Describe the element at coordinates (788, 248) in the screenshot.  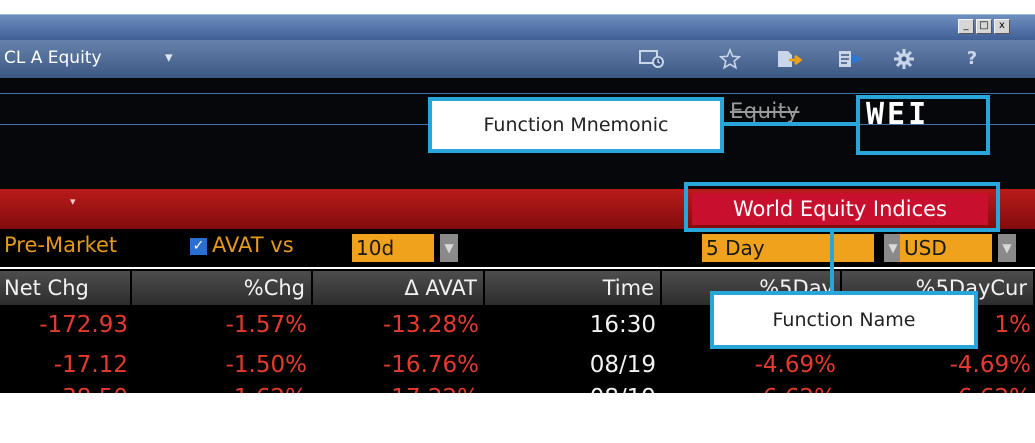
I see `change-period-field: 5 Day` at that location.